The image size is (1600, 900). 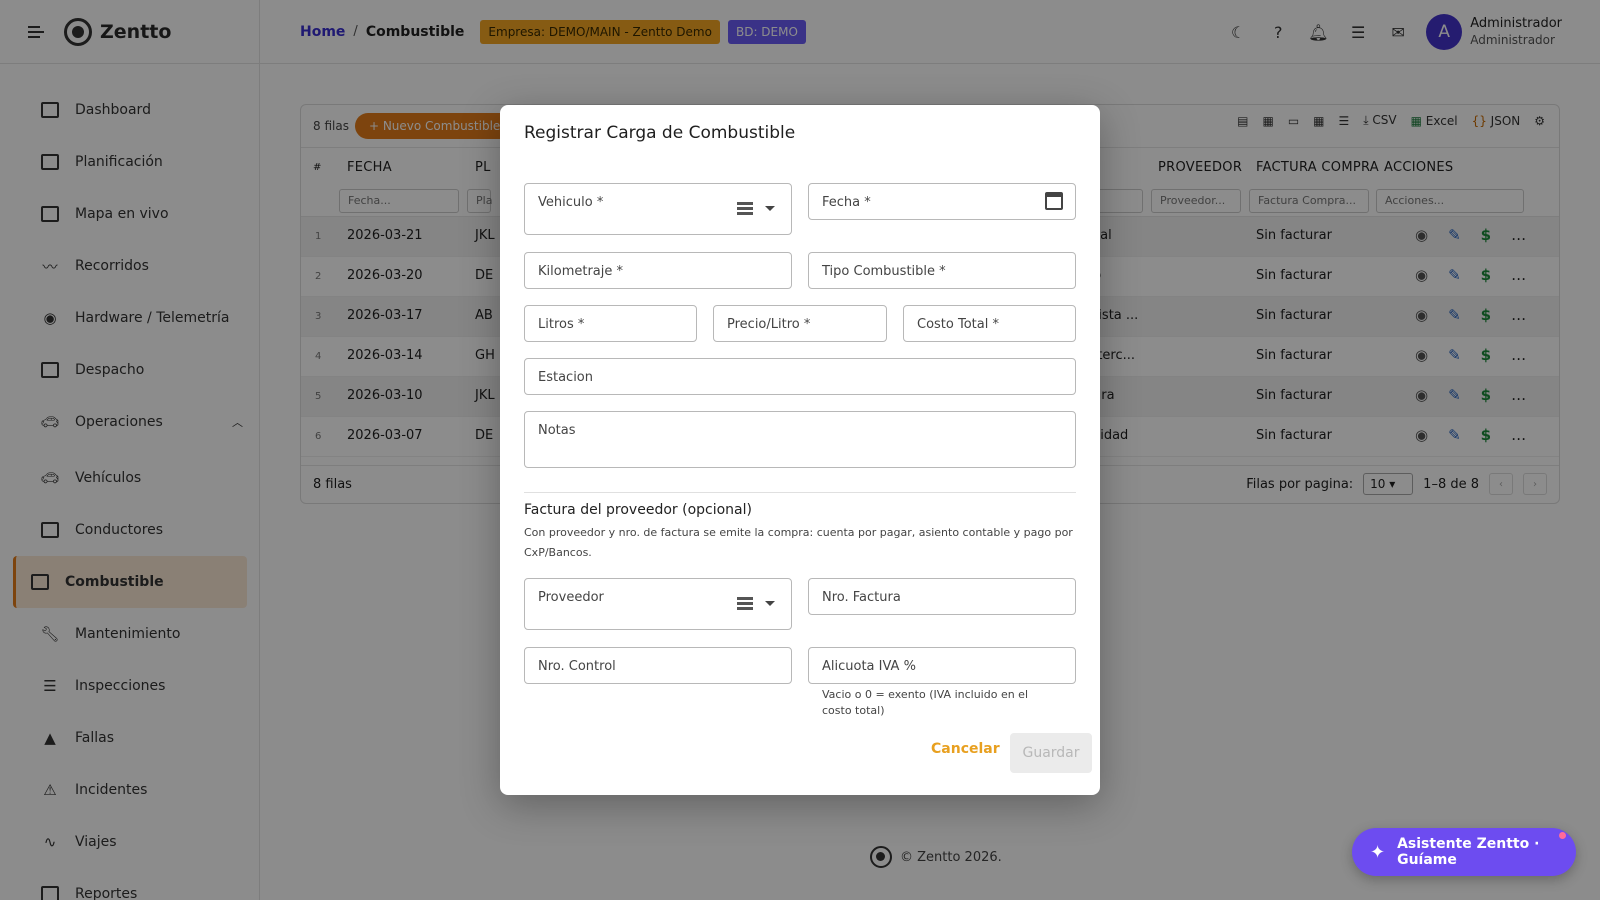 What do you see at coordinates (1468, 852) in the screenshot?
I see `assistant-label: Asistente Zentto · Guíame` at bounding box center [1468, 852].